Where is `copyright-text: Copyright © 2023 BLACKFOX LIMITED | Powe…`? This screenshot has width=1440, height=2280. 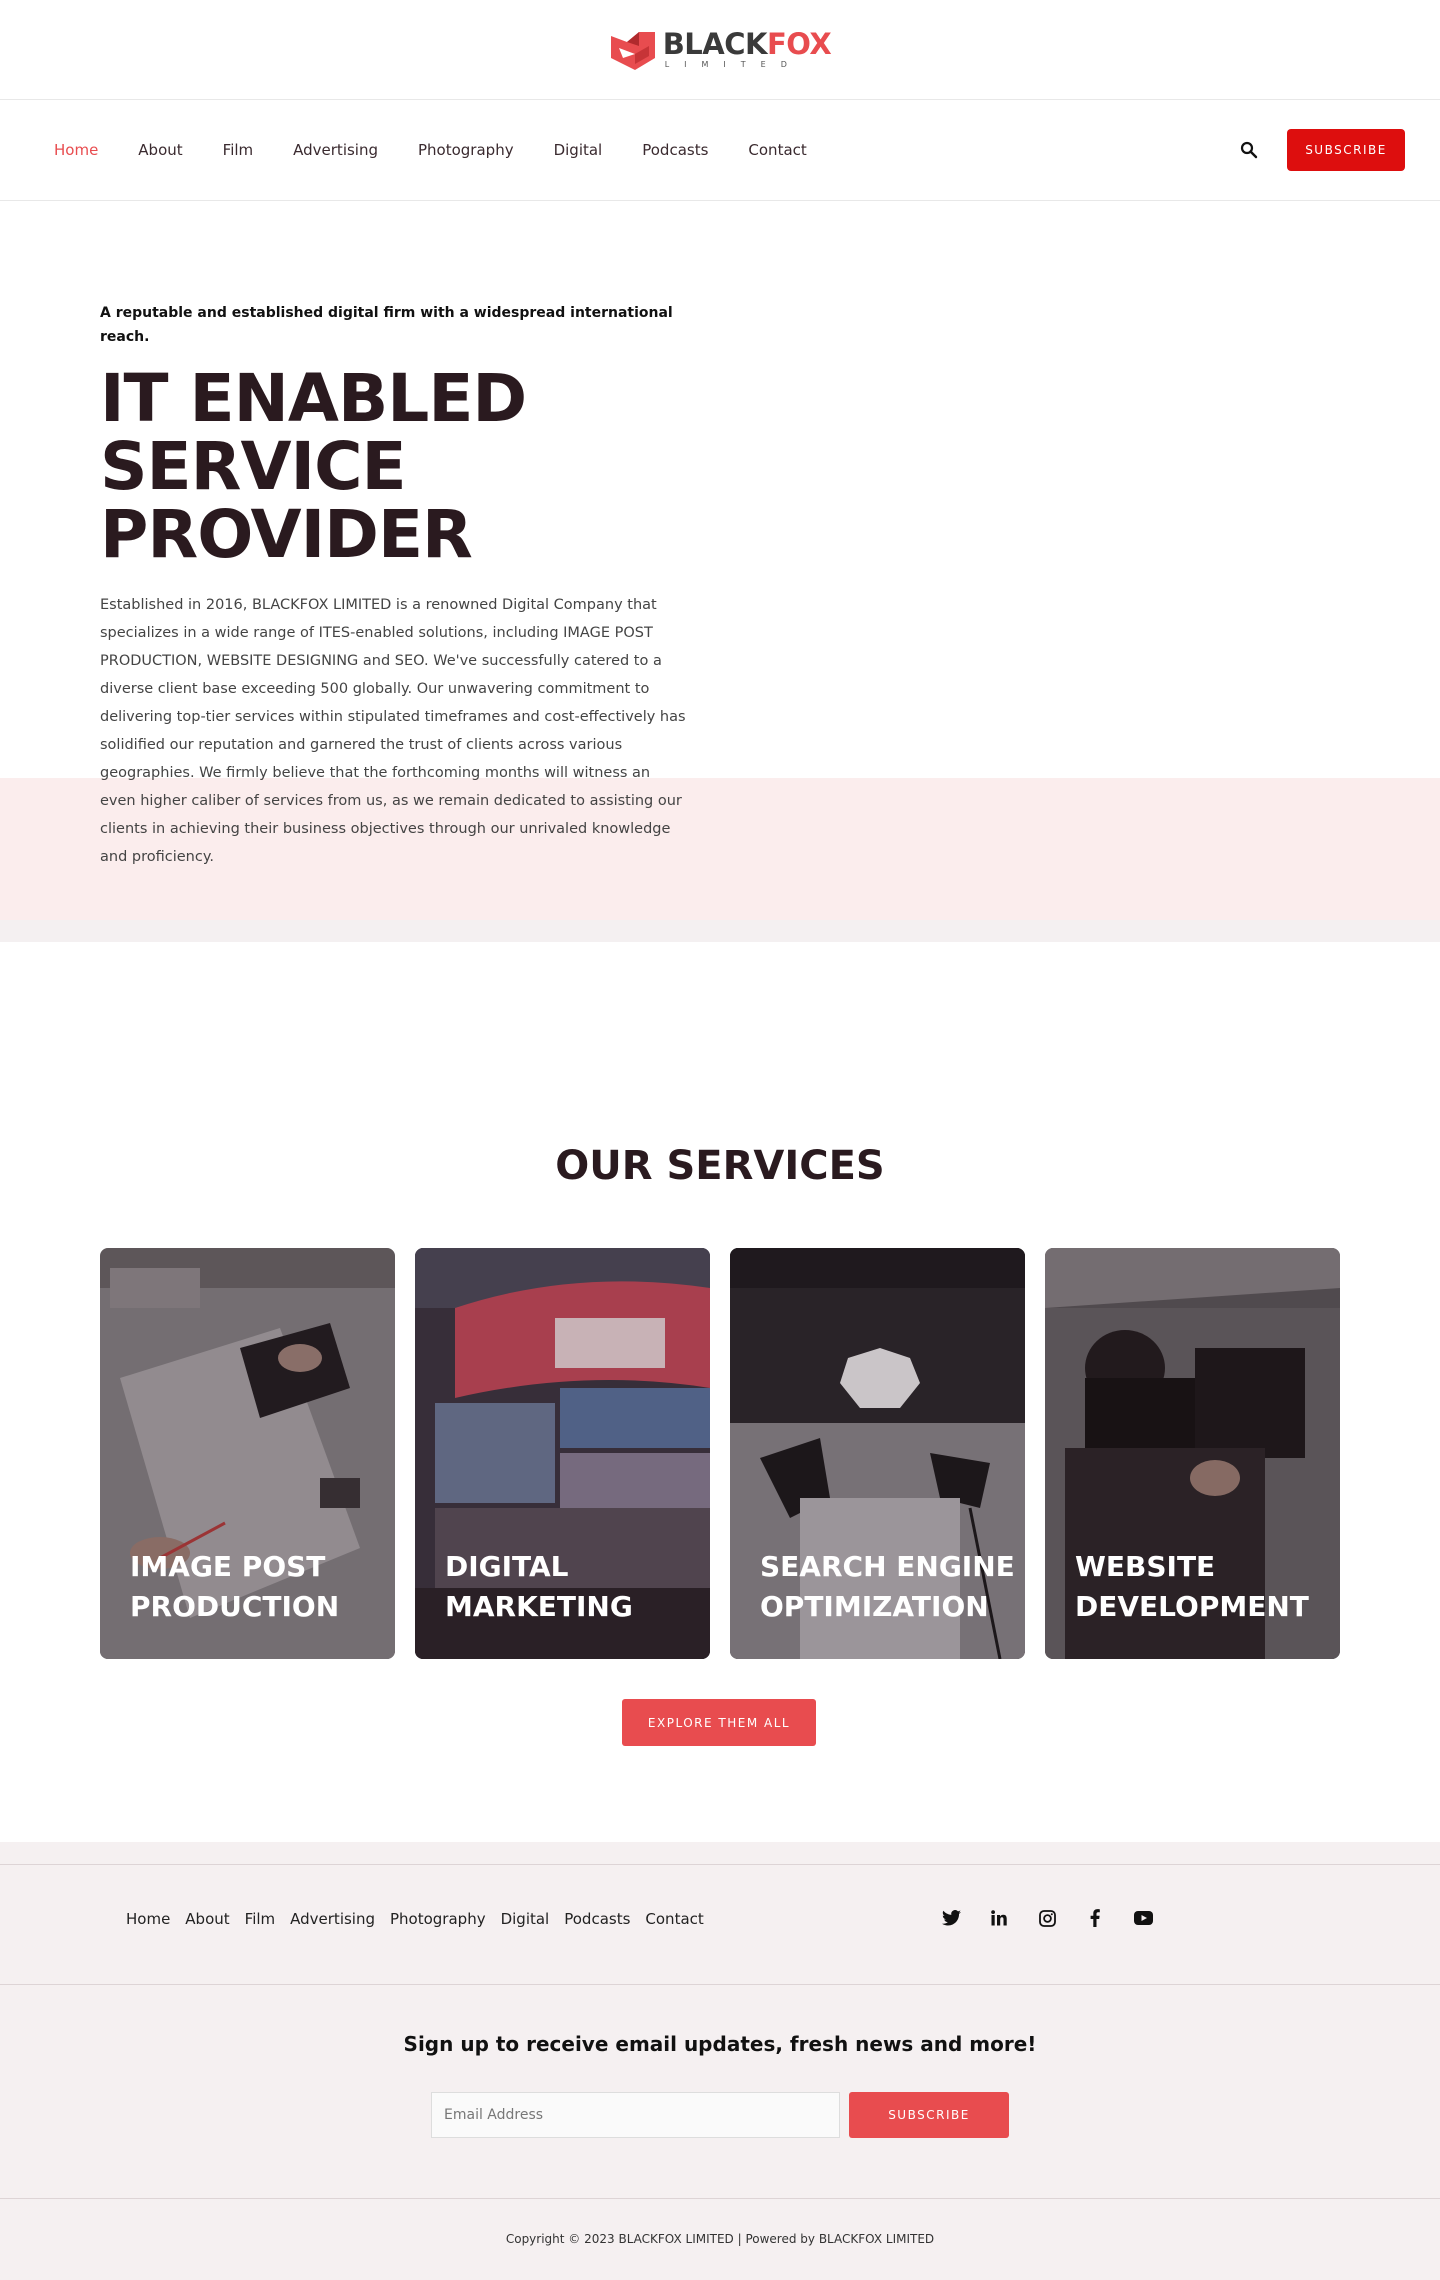
copyright-text: Copyright © 2023 BLACKFOX LIMITED | Powe… is located at coordinates (720, 2239).